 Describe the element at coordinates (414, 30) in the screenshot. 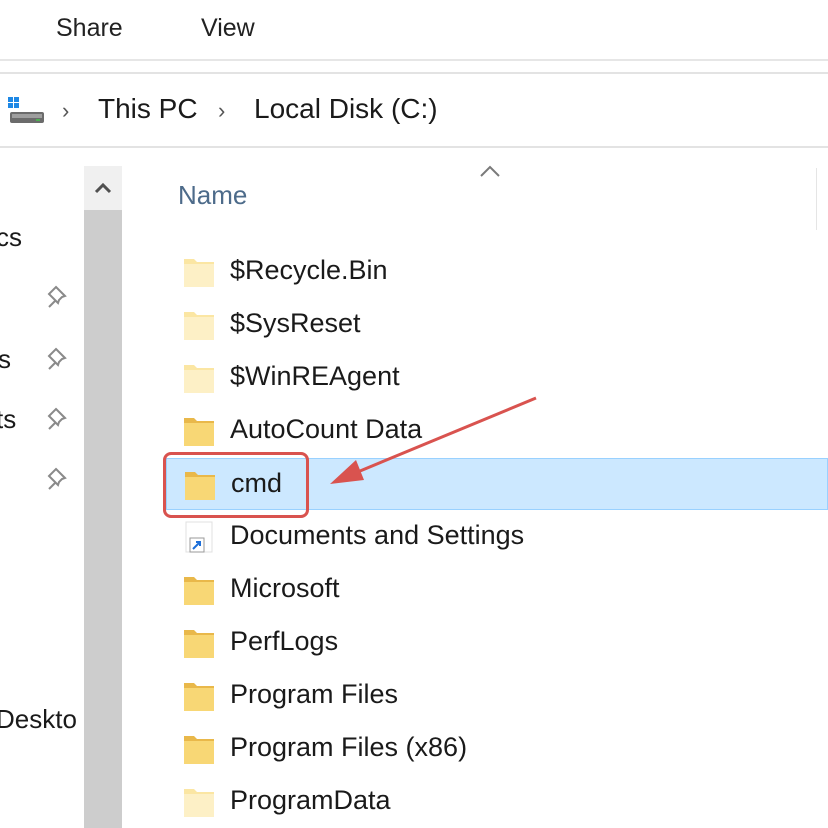

I see `ribbon: Share View` at that location.